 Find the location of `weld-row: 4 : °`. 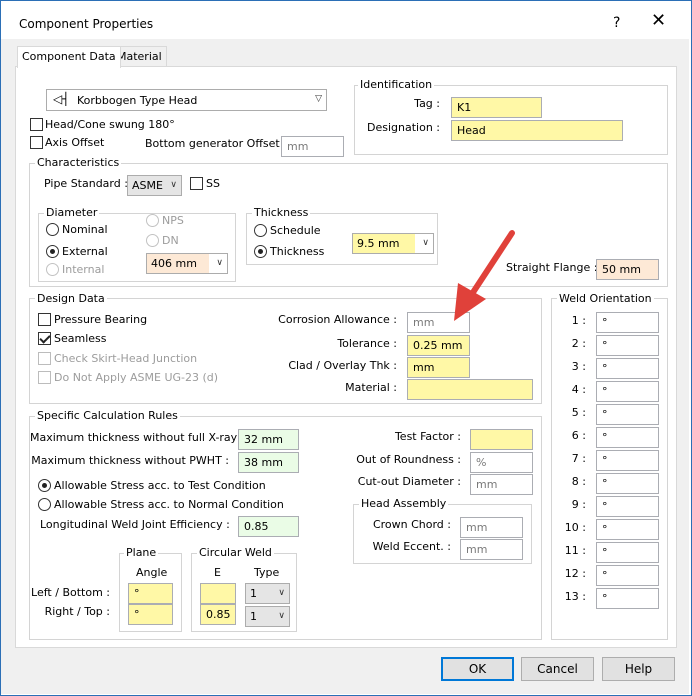

weld-row: 4 : ° is located at coordinates (607, 391).